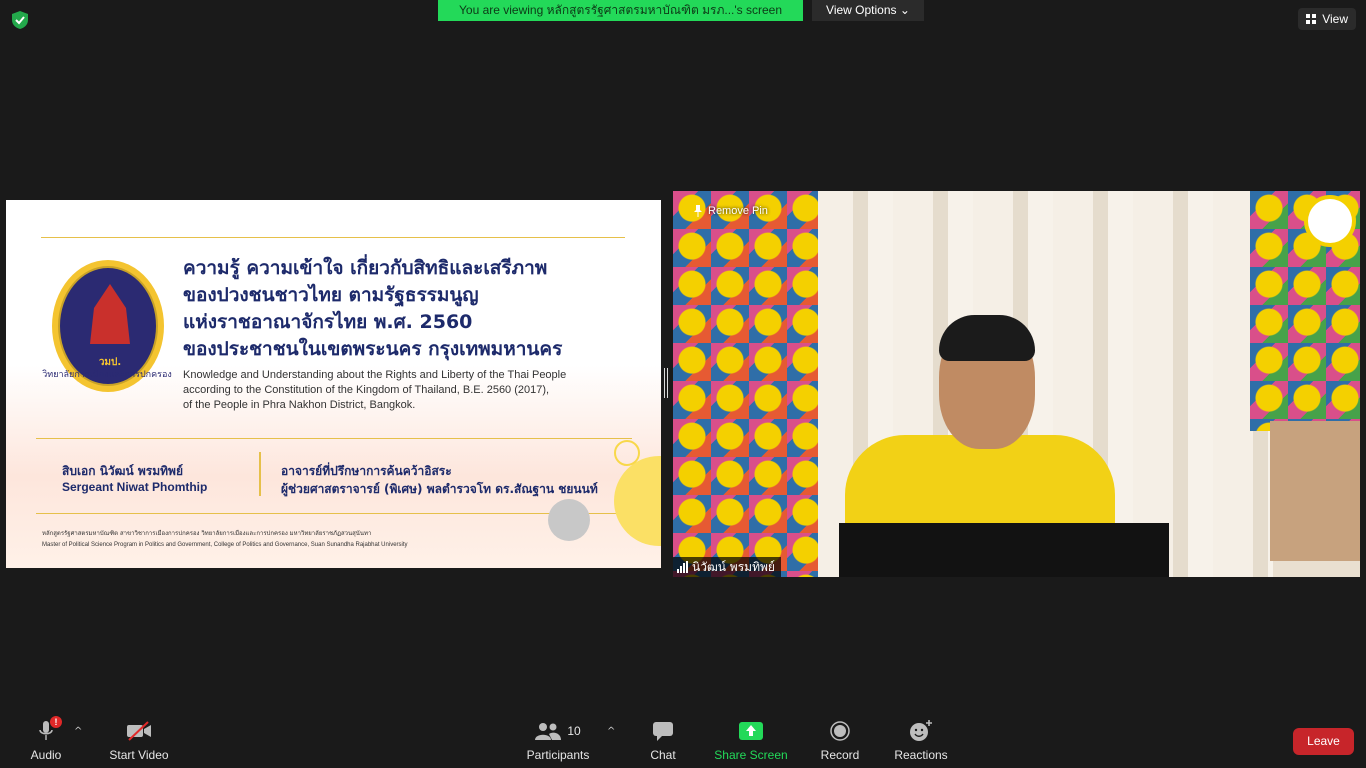 This screenshot has height=768, width=1366. Describe the element at coordinates (373, 349) in the screenshot. I see `title-th-line-4: ของประชาชนในเขตพระนคร กรุงเทพมหานคร` at that location.